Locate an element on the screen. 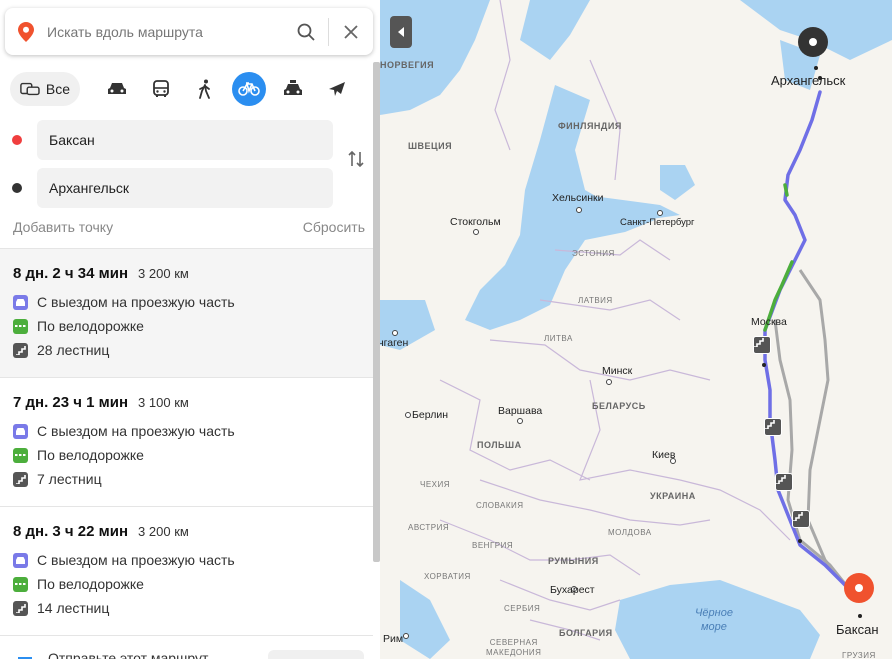  airplane-icon is located at coordinates (337, 89).